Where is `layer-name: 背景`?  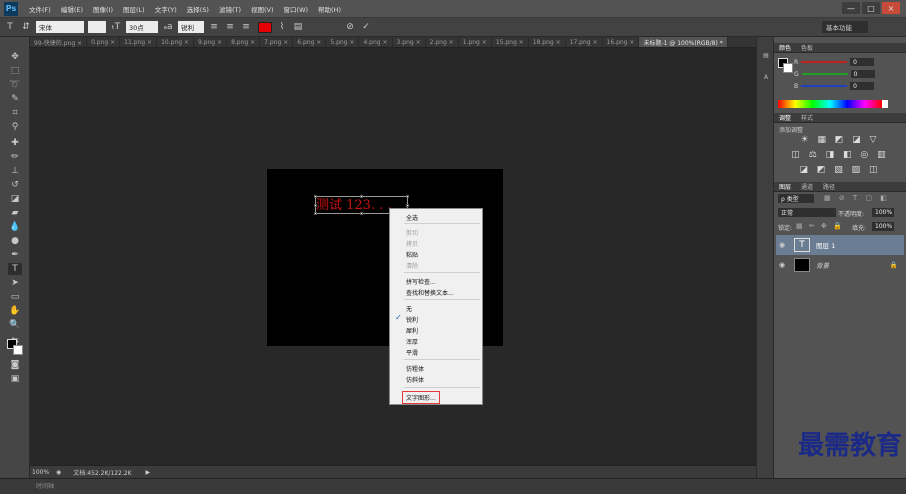
layer-name: 背景 is located at coordinates (822, 265).